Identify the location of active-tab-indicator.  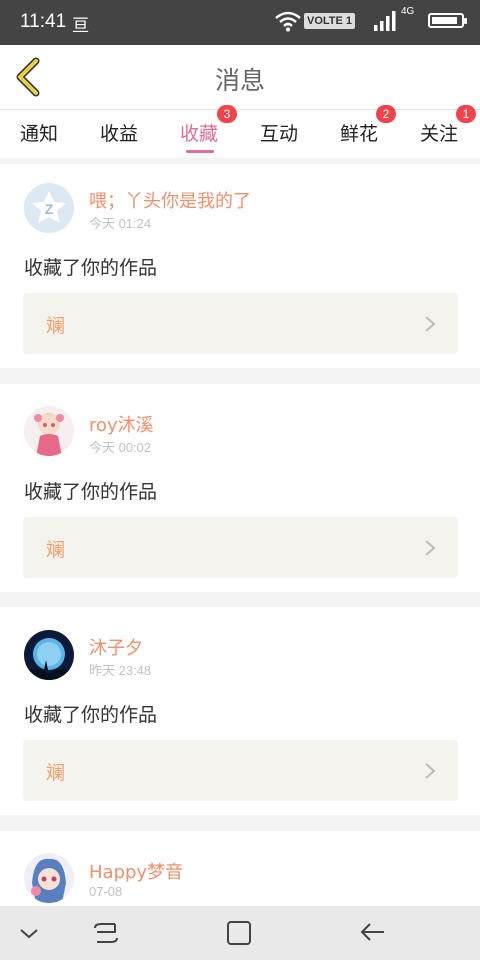
(200, 151).